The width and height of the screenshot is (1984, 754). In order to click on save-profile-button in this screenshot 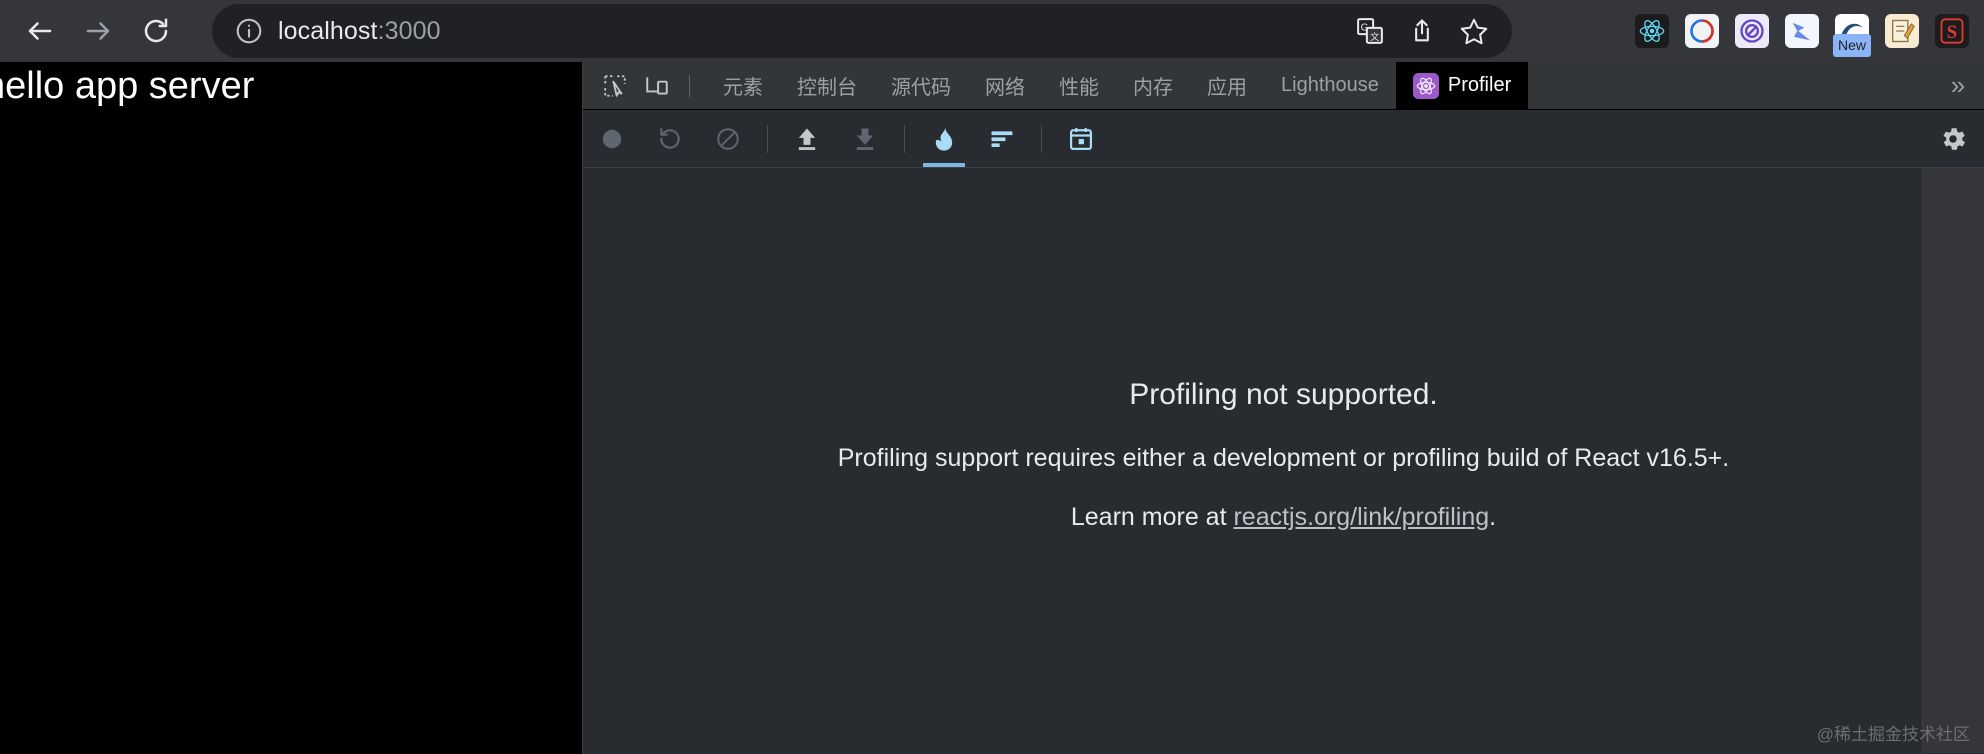, I will do `click(865, 138)`.